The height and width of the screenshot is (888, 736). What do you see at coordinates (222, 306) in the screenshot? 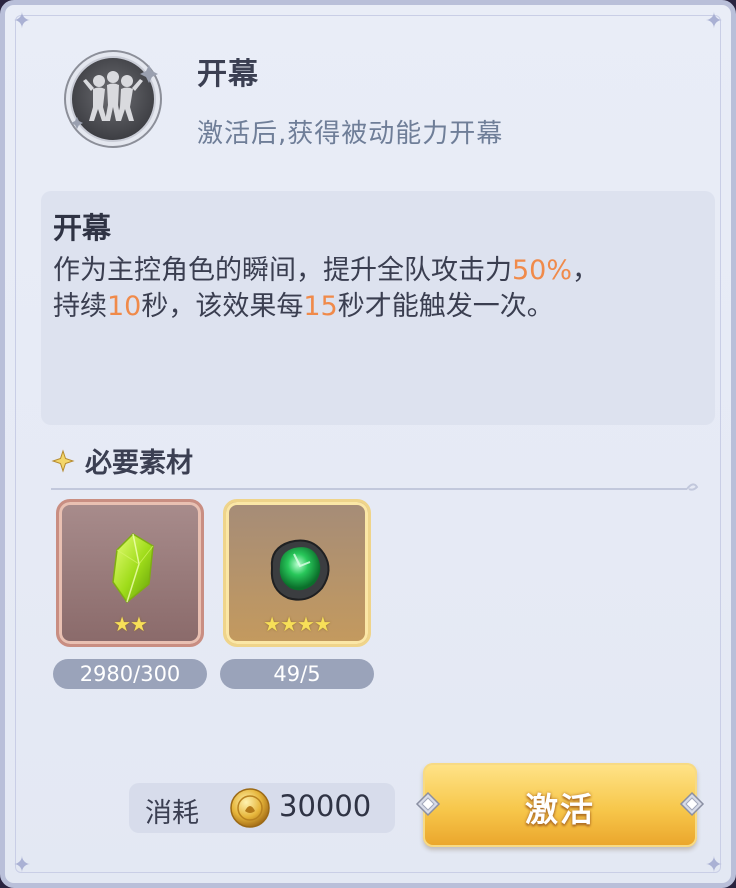
I see `desc-line2-mid: 秒，该效果每` at bounding box center [222, 306].